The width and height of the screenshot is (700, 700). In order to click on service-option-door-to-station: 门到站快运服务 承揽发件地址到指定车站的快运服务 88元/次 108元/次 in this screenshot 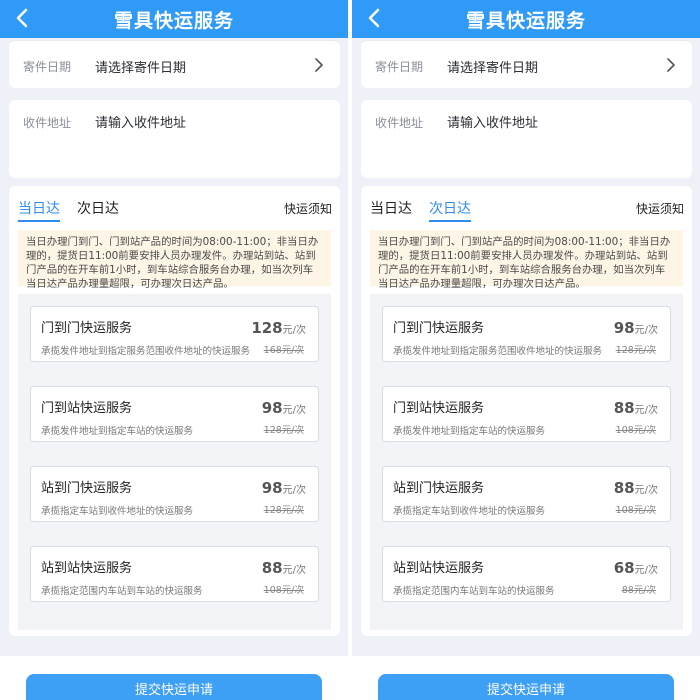, I will do `click(526, 414)`.